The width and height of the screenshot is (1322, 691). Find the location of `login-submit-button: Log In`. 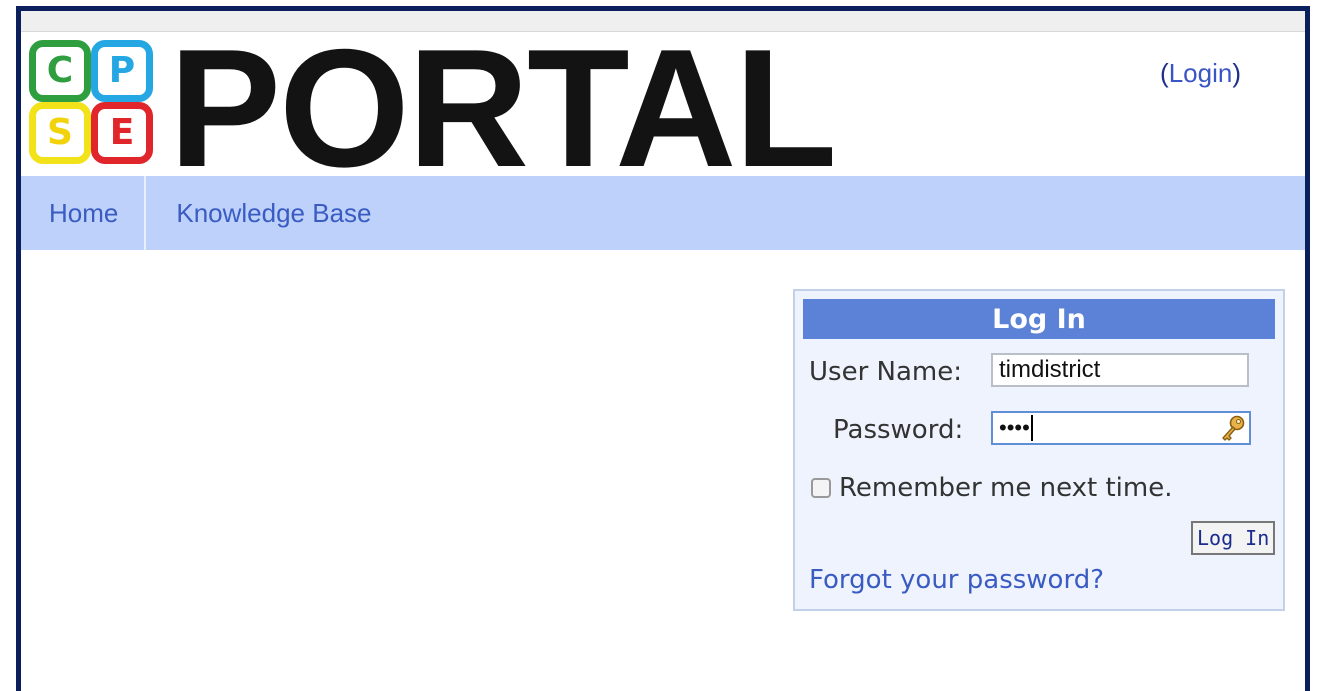

login-submit-button: Log In is located at coordinates (1233, 538).